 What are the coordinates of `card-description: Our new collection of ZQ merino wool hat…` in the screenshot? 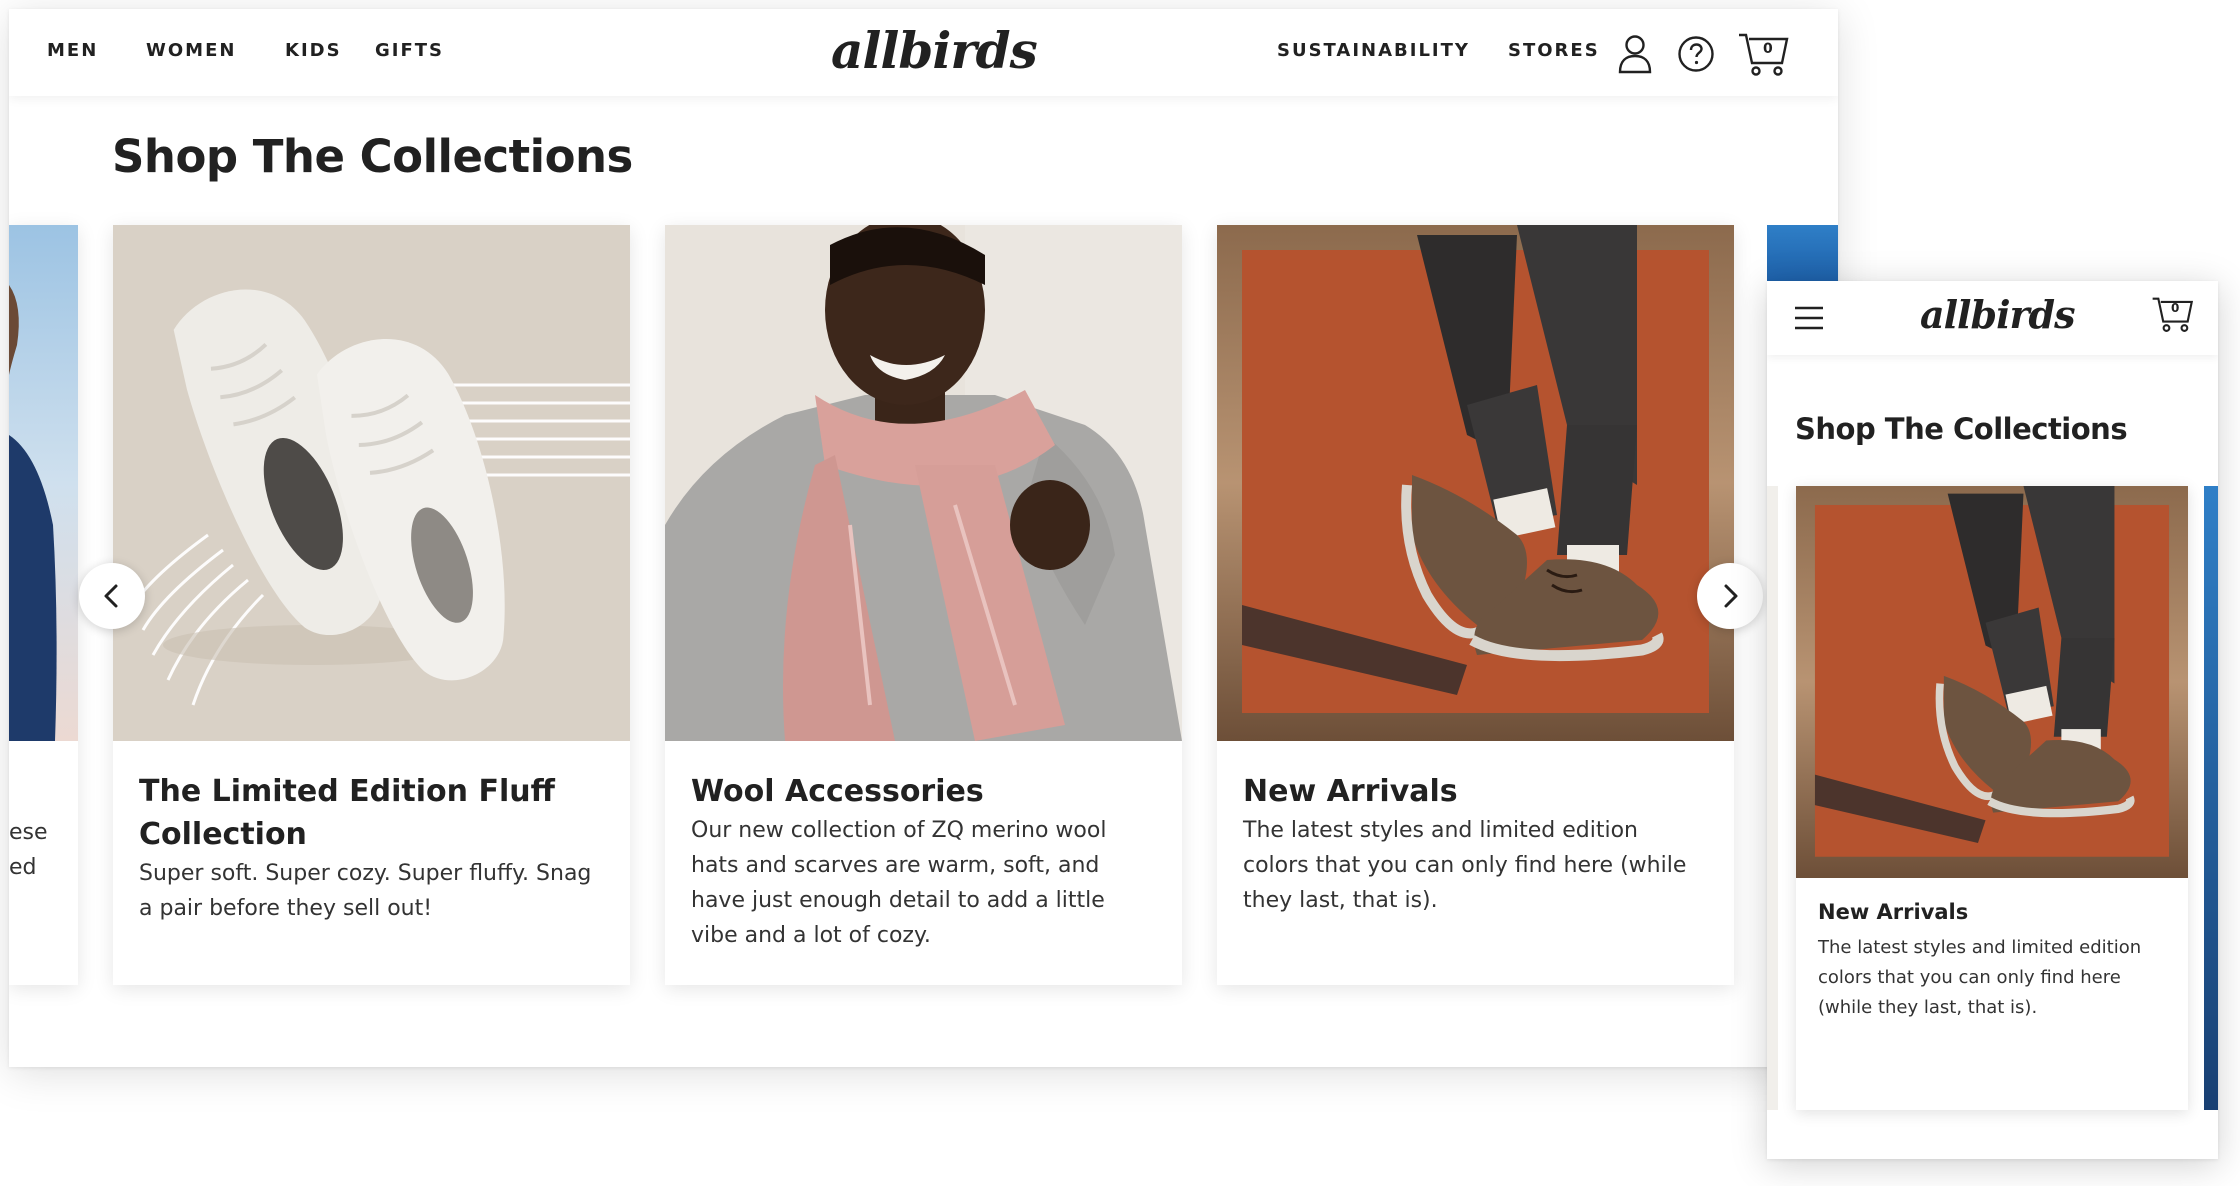 It's located at (899, 883).